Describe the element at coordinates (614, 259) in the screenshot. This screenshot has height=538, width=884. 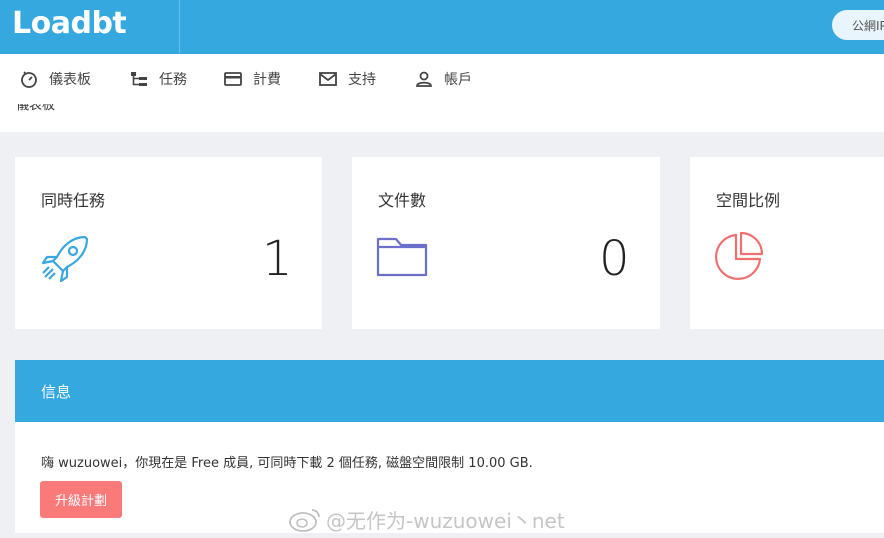
I see `card-value: 0` at that location.